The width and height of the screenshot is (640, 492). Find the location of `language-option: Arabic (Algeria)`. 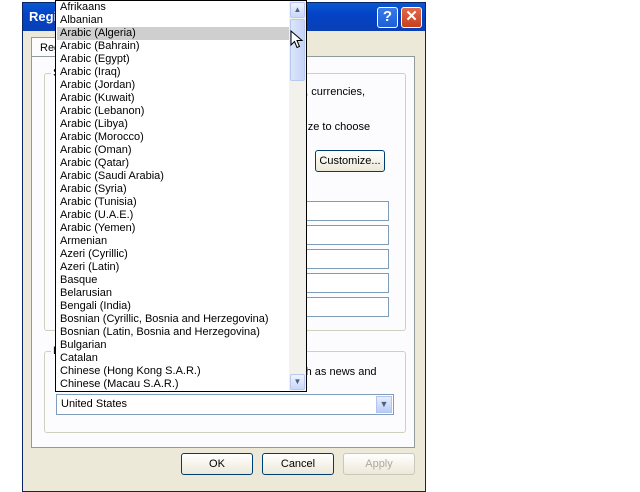

language-option: Arabic (Algeria) is located at coordinates (173, 33).